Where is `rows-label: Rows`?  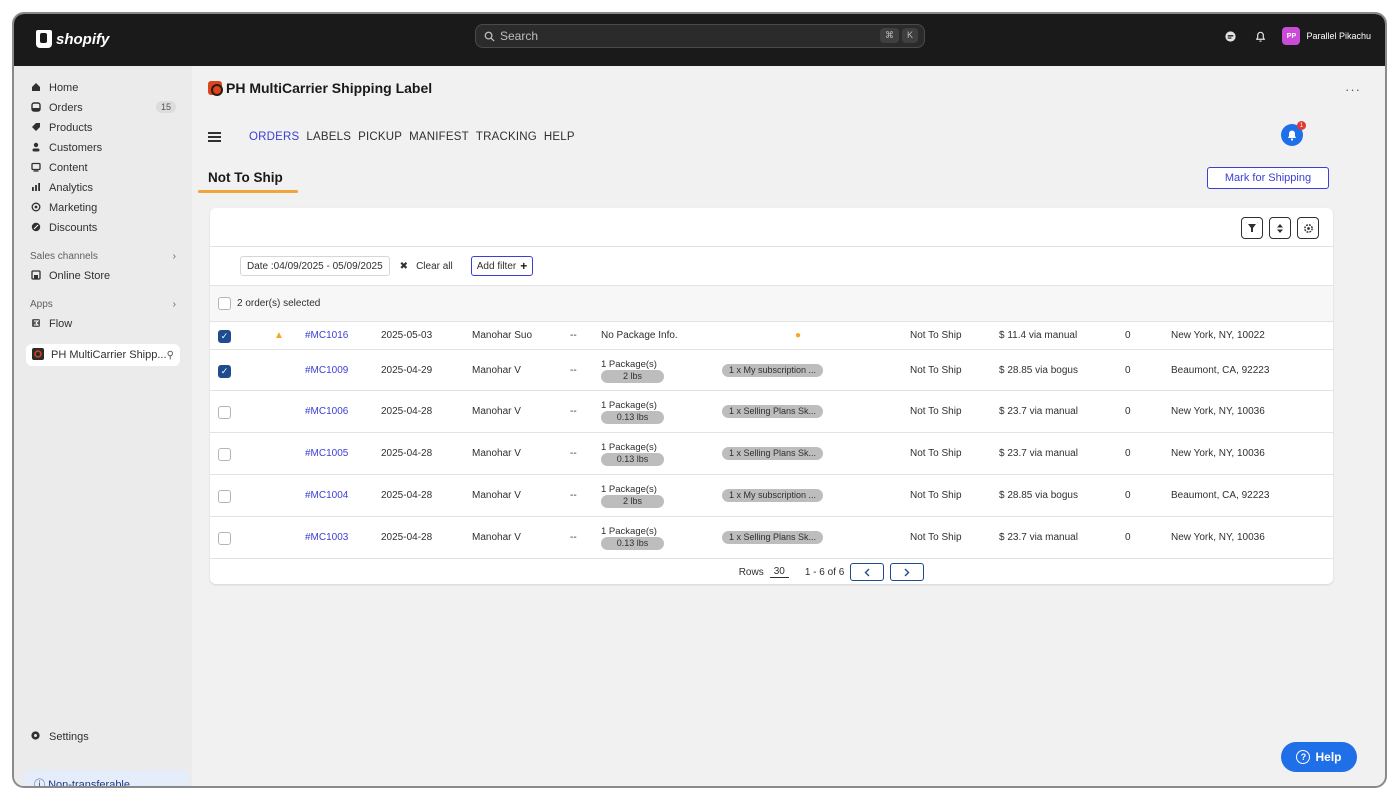
rows-label: Rows is located at coordinates (751, 572).